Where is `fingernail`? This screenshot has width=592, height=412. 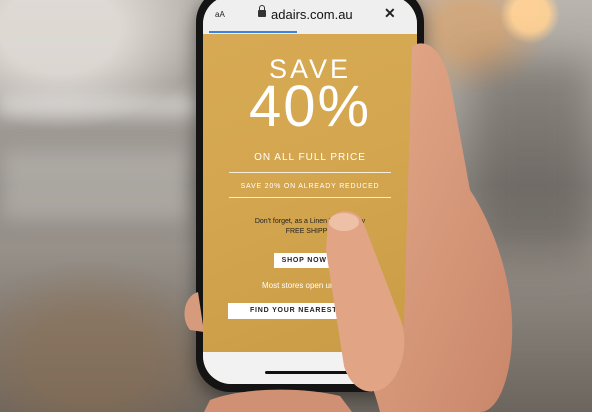
fingernail is located at coordinates (344, 222).